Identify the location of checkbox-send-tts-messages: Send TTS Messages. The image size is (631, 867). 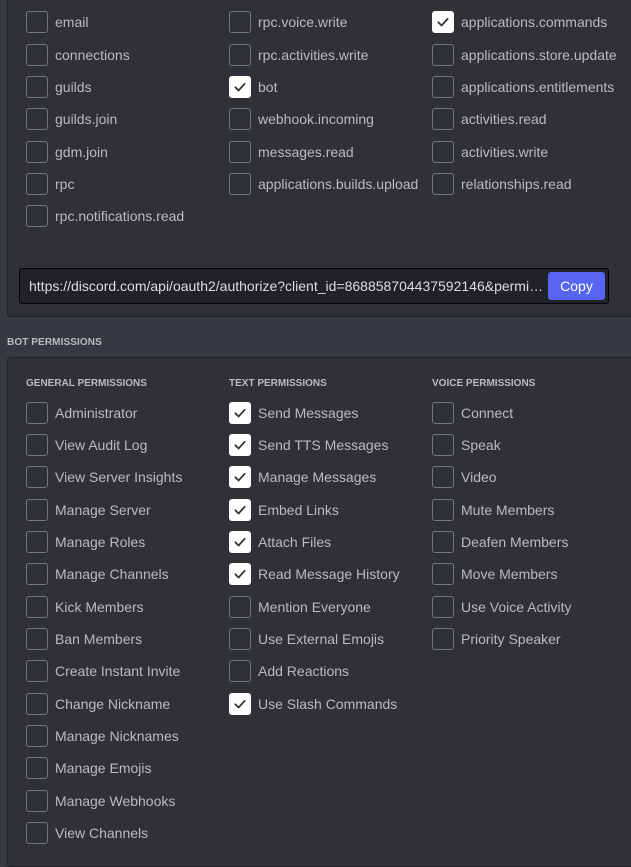
(308, 445).